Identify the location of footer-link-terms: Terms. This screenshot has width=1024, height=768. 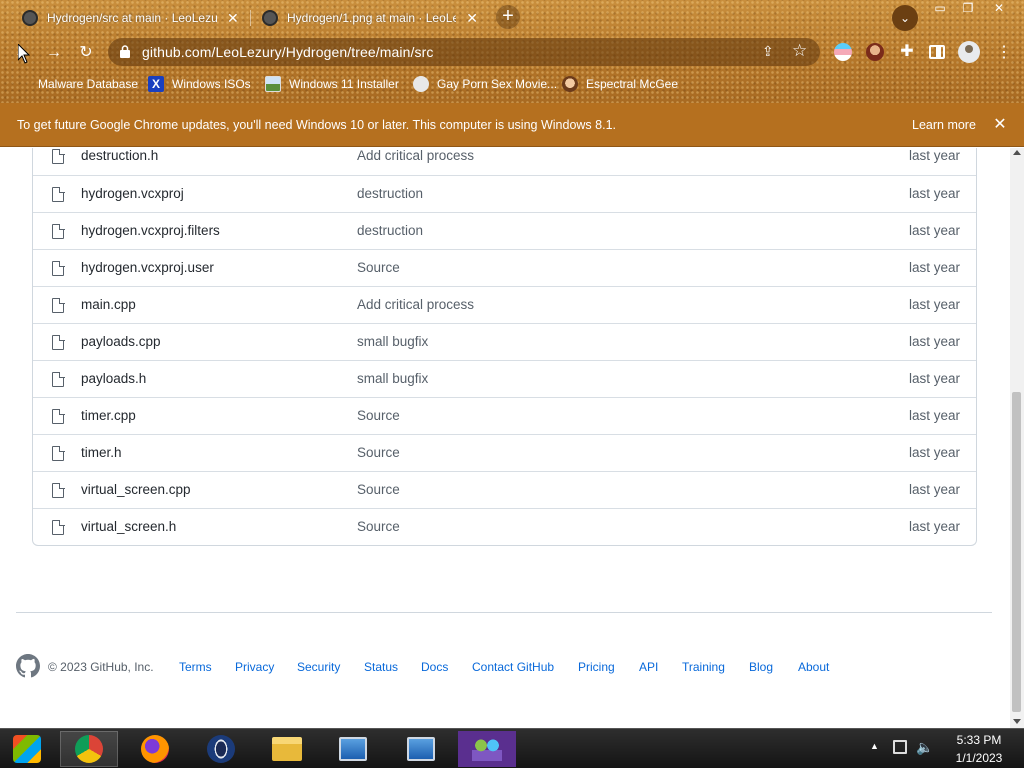
(195, 667).